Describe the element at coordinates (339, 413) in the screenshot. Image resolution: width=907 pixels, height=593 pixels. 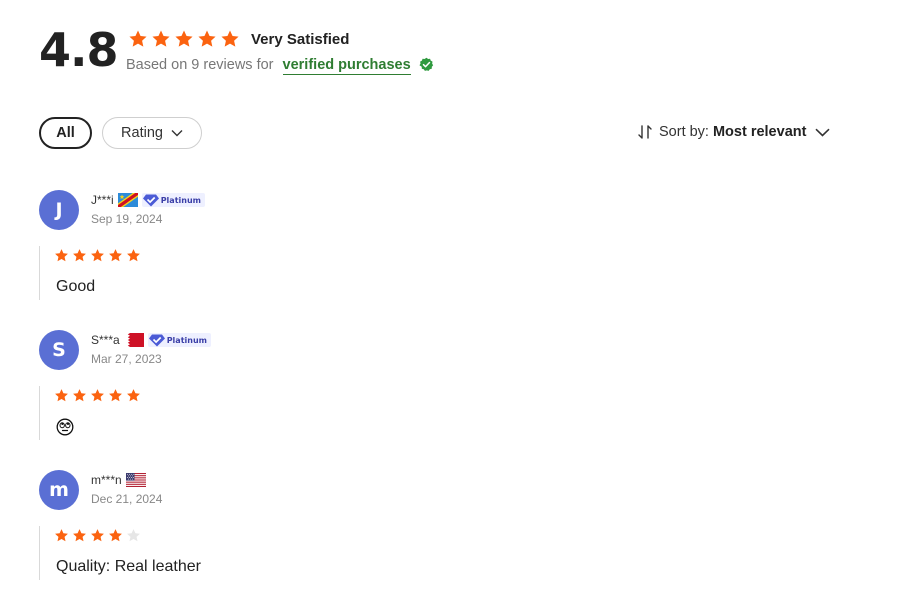
I see `review-body` at that location.